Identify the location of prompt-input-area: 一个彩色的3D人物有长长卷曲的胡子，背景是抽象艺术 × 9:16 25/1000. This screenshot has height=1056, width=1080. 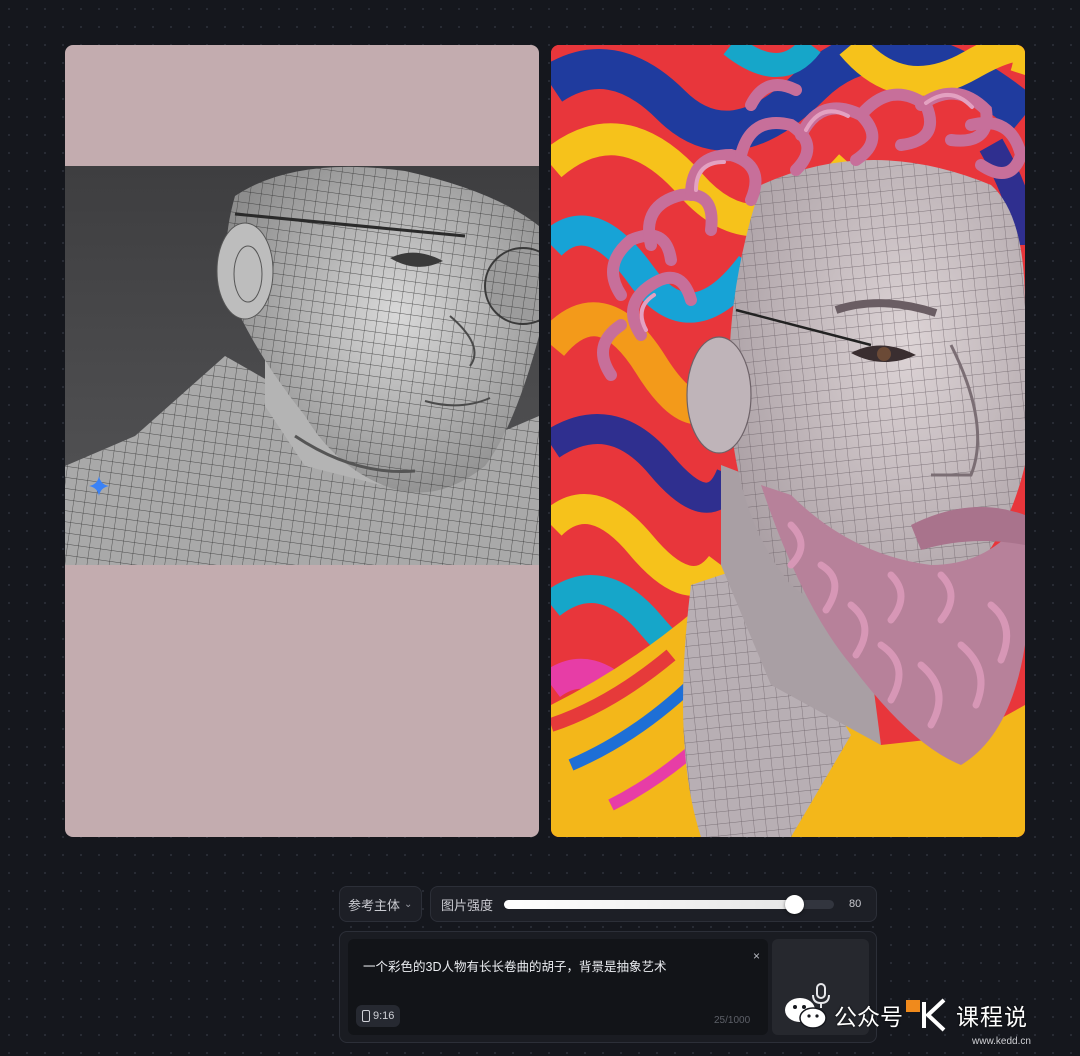
(558, 987).